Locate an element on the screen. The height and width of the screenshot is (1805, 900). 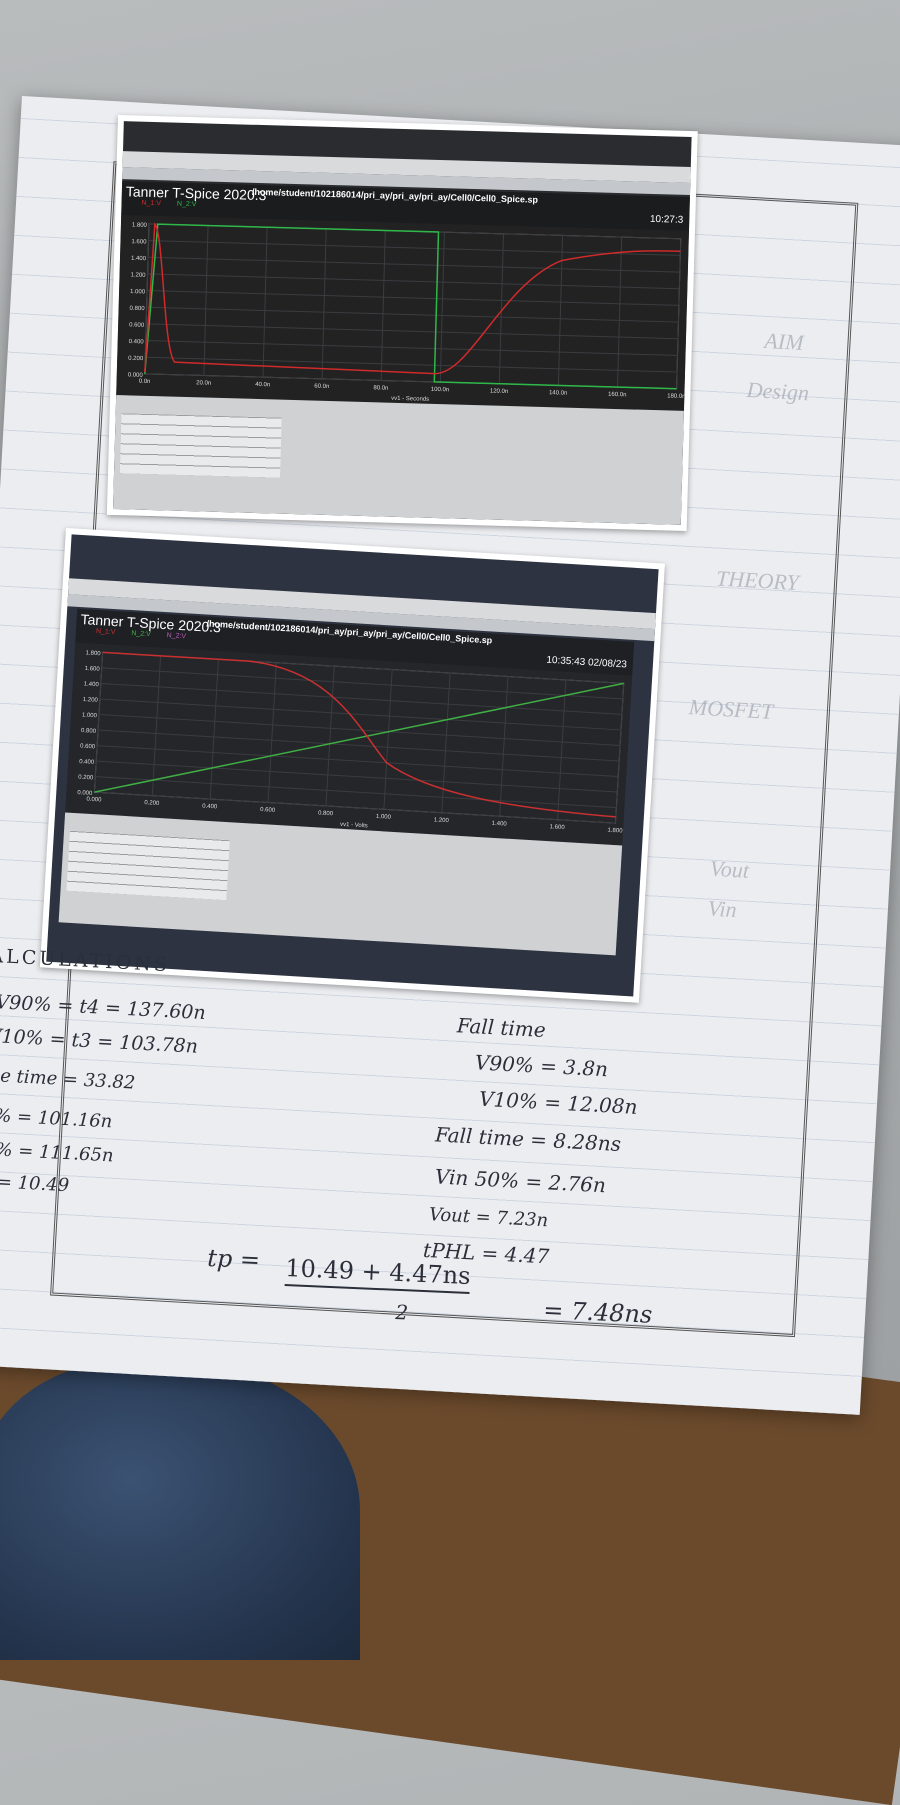
x-axis-label: vv1 - Seconds is located at coordinates (410, 399).